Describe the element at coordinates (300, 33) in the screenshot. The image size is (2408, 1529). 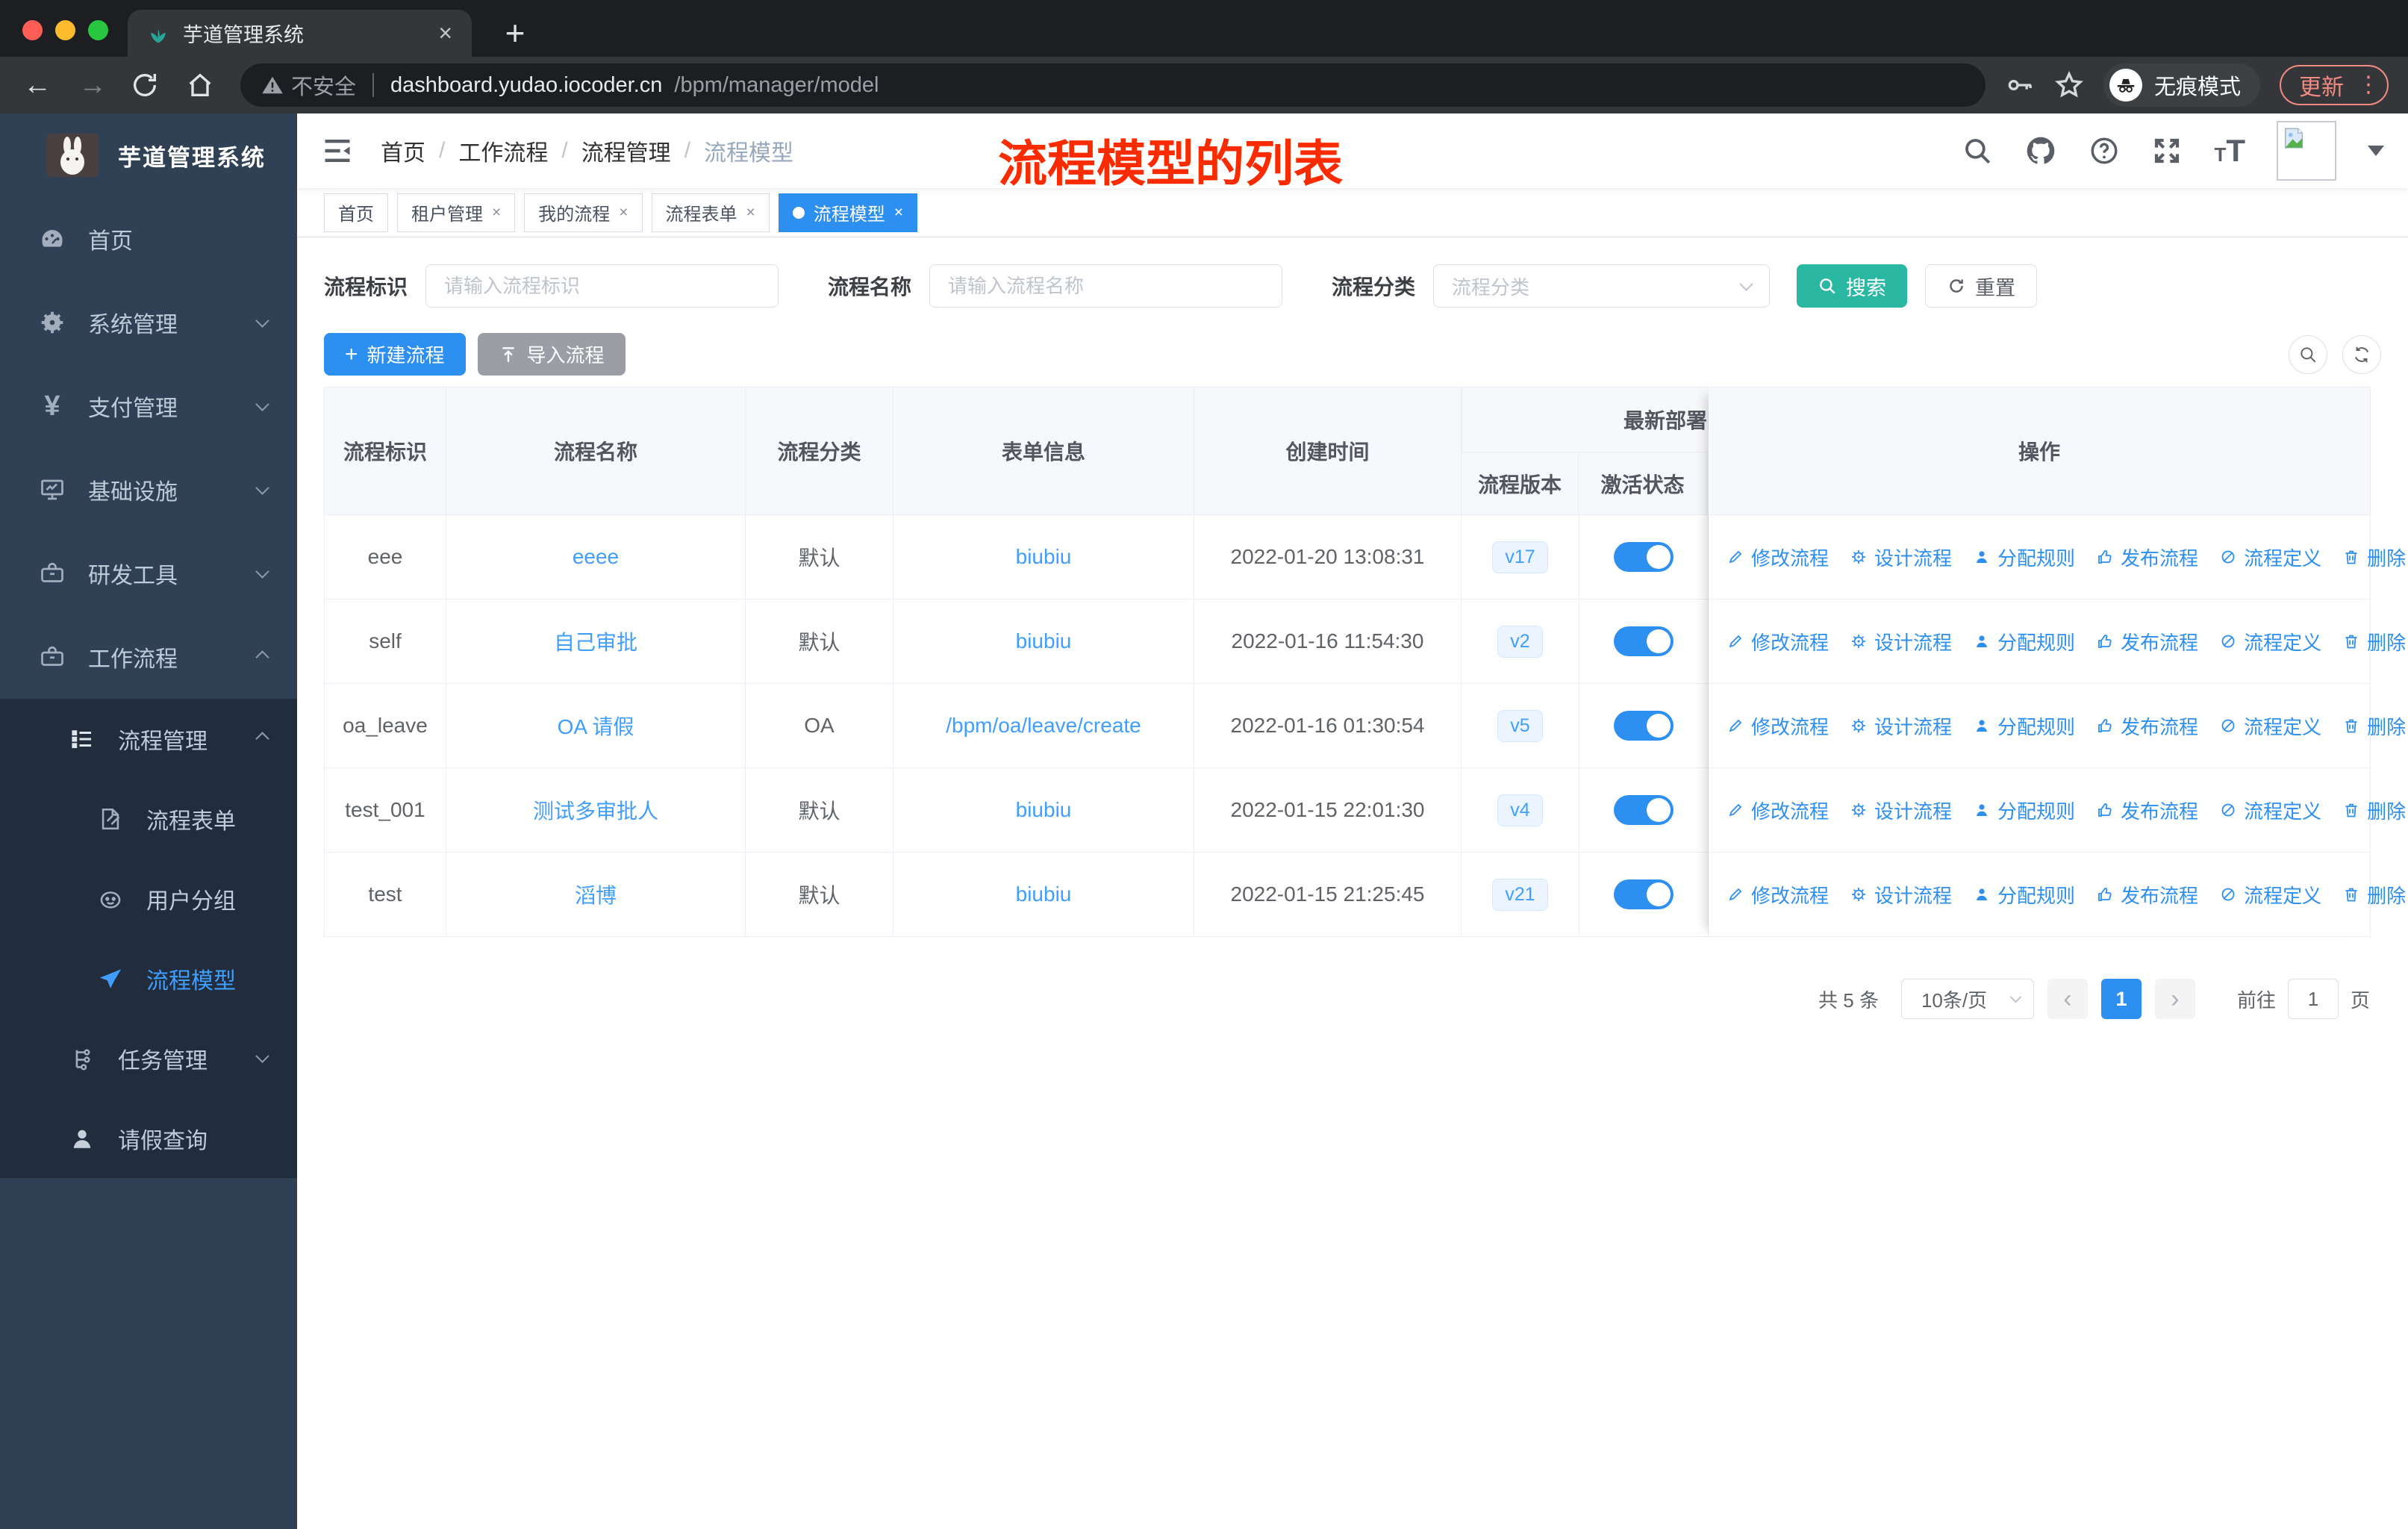
I see `browser-tab: 芋道管理系统 ×` at that location.